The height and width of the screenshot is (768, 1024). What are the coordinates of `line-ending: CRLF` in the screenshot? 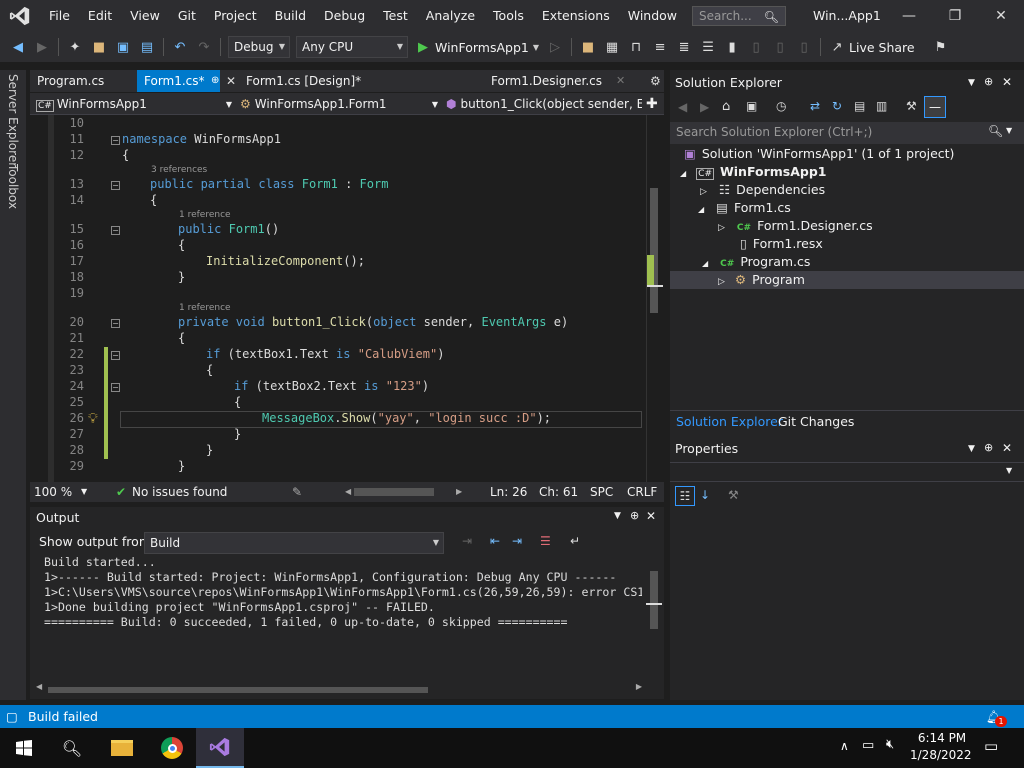 It's located at (642, 492).